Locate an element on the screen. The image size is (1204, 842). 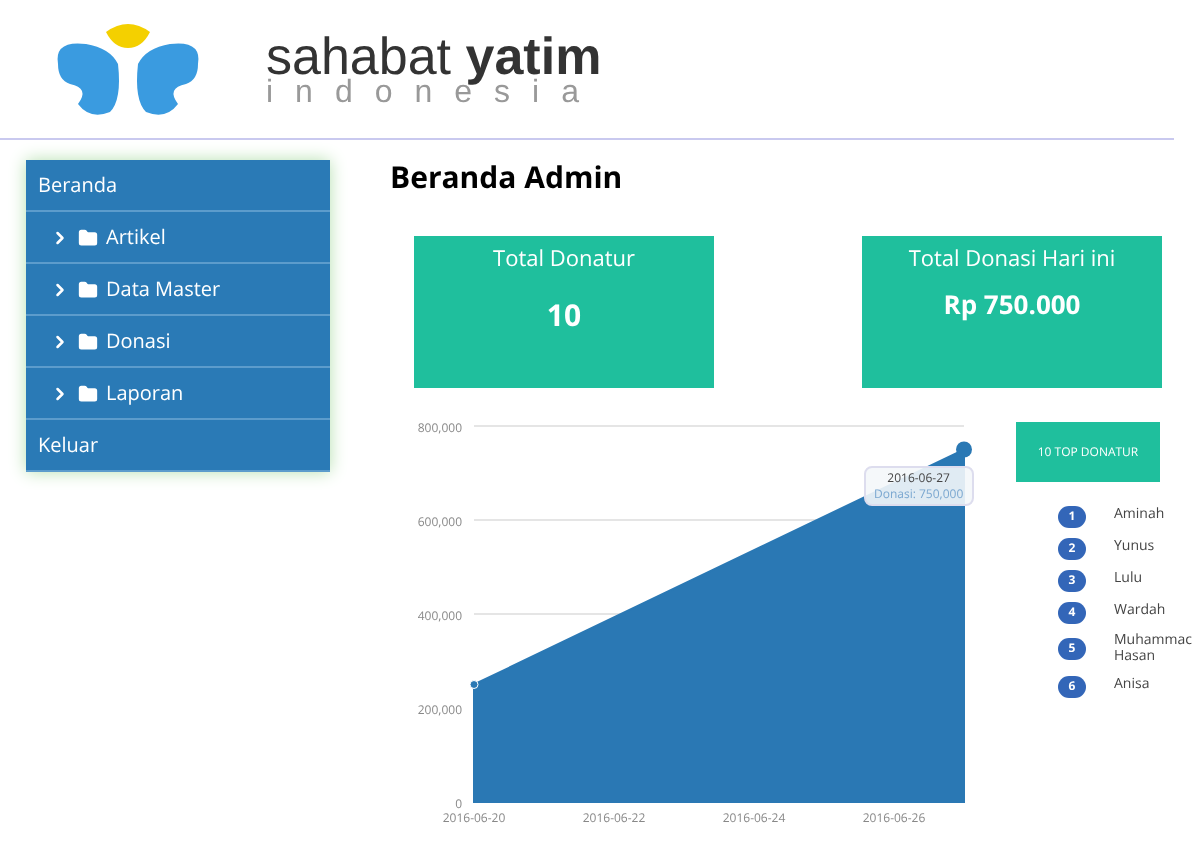
sidebar-item: Donasi is located at coordinates (178, 342).